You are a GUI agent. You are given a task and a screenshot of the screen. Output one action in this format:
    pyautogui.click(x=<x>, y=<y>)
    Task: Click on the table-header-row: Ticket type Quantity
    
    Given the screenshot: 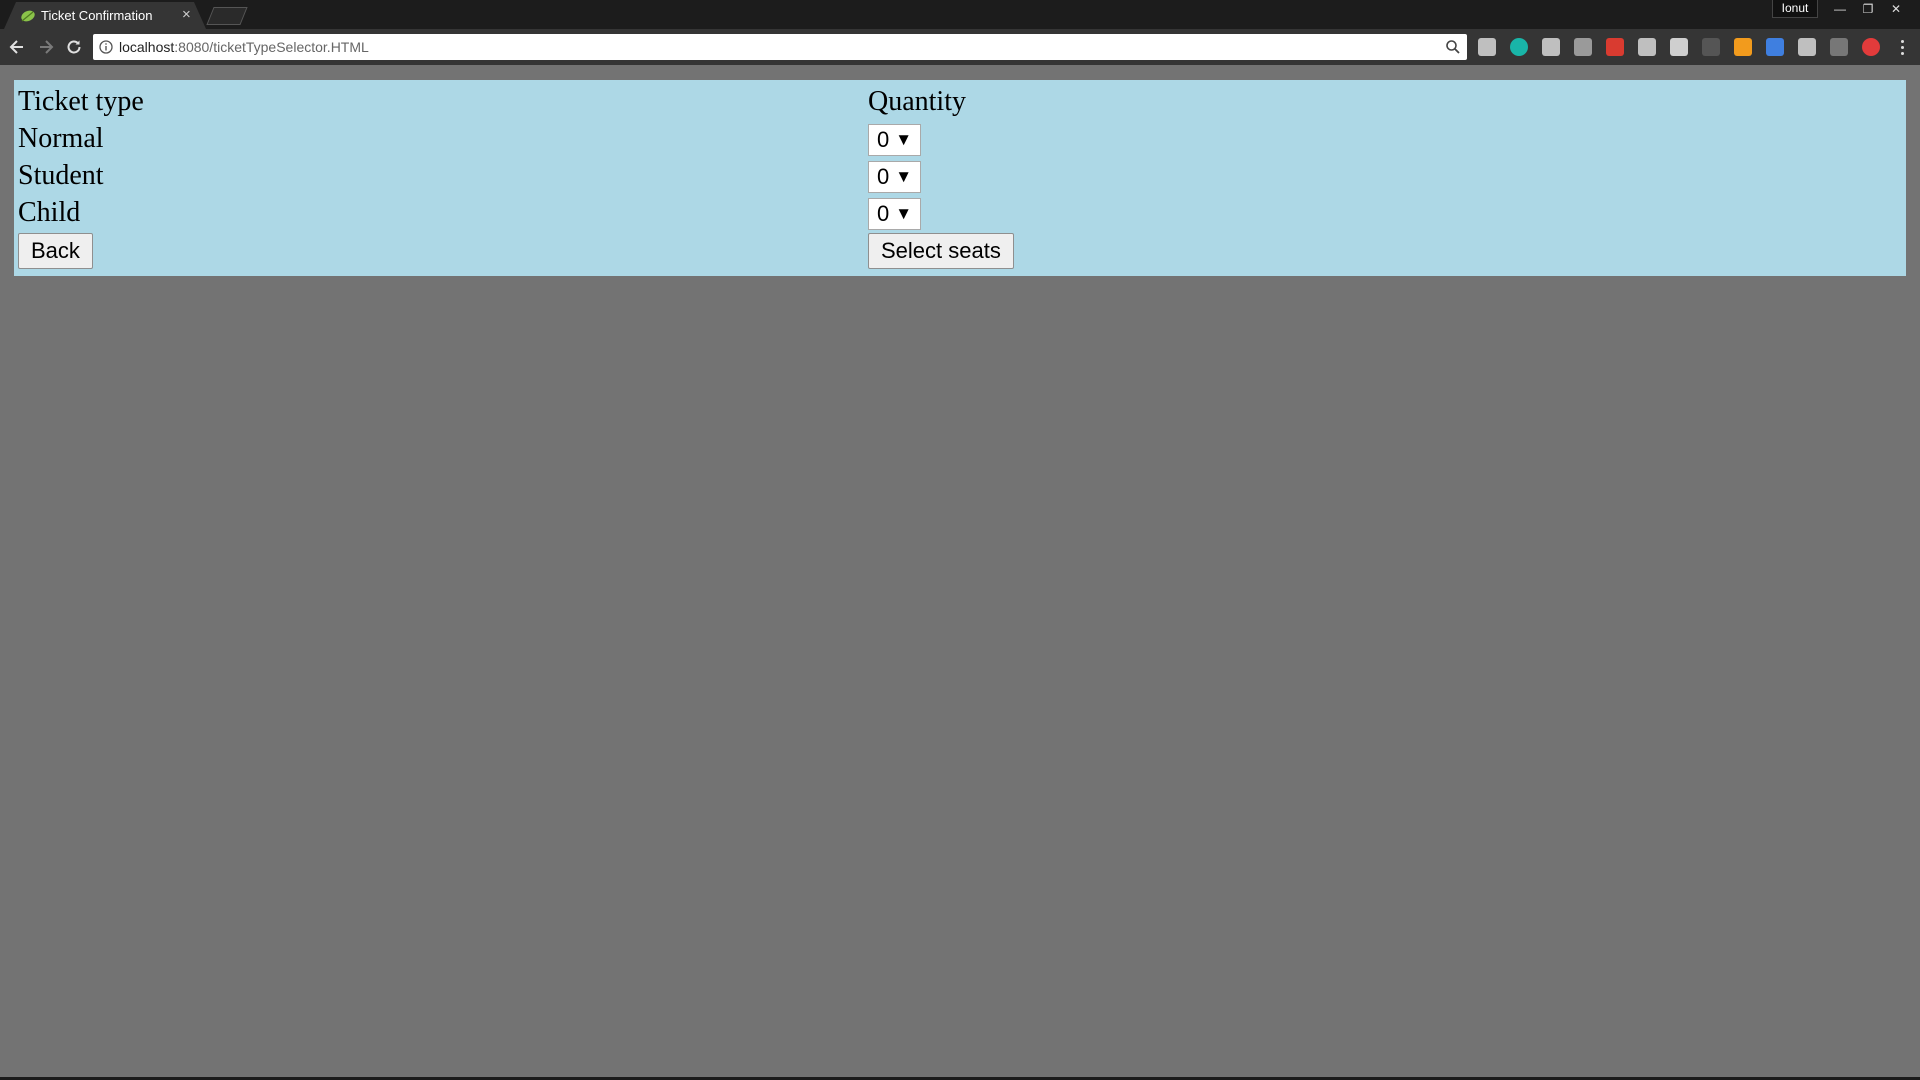 What is the action you would take?
    pyautogui.click(x=959, y=102)
    